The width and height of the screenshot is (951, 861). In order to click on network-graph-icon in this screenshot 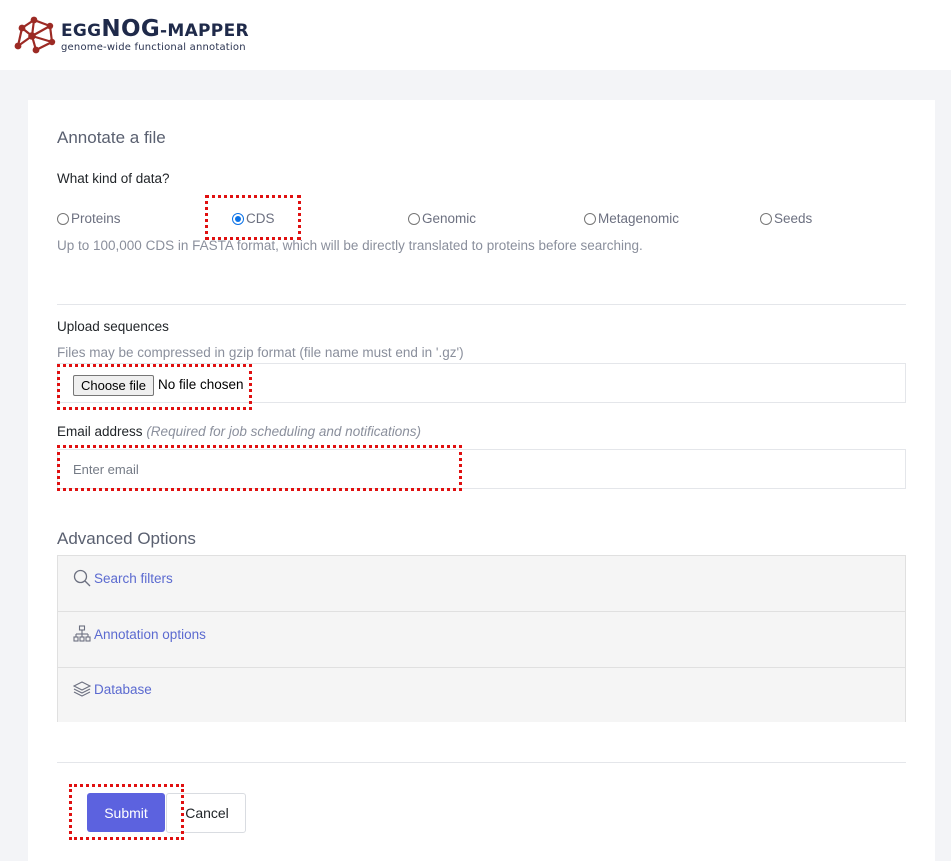, I will do `click(35, 35)`.